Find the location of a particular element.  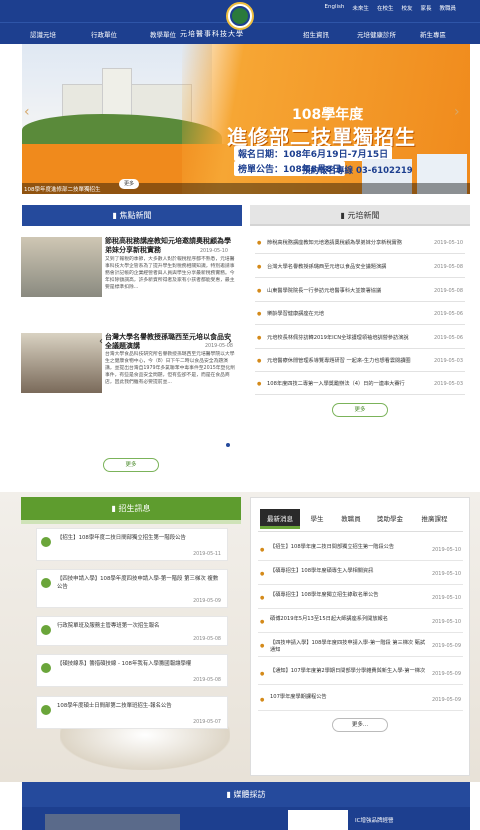

panel-item: 【碩專招生】108學年度獨立招生錄取名單公告 is located at coordinates (350, 595).